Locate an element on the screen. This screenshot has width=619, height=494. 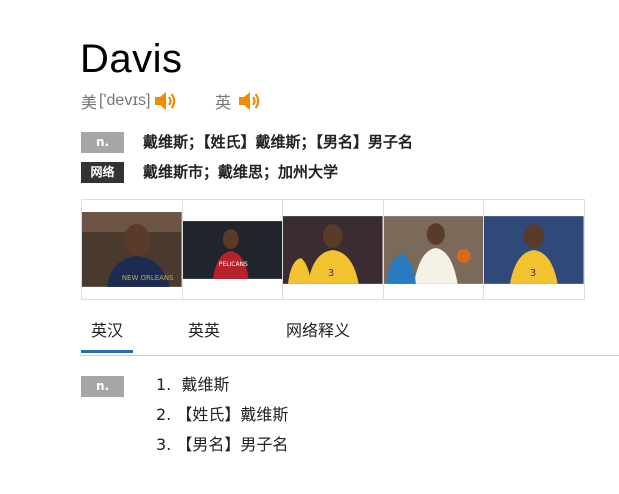
sense-text: 戴维斯 is located at coordinates (205, 384).